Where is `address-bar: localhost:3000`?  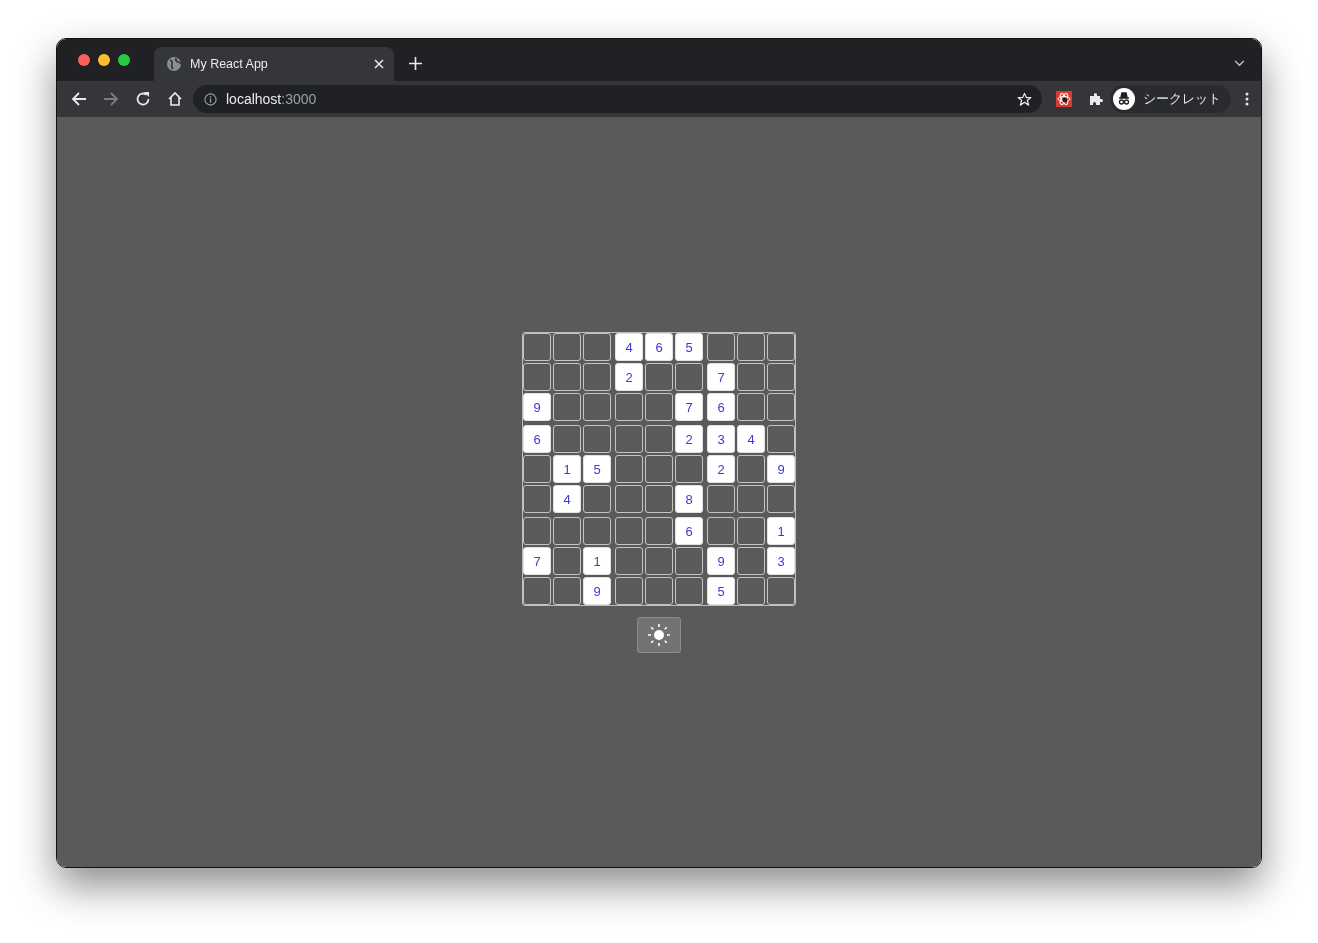
address-bar: localhost:3000 is located at coordinates (617, 99).